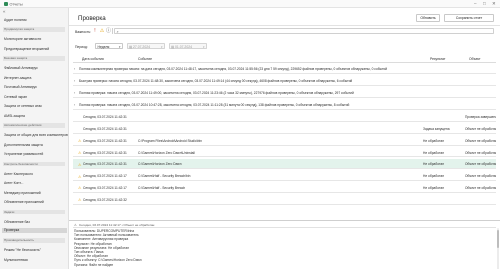 The height and width of the screenshot is (269, 500). Describe the element at coordinates (34, 58) in the screenshot. I see `sidebar-section: Базовая защита` at that location.